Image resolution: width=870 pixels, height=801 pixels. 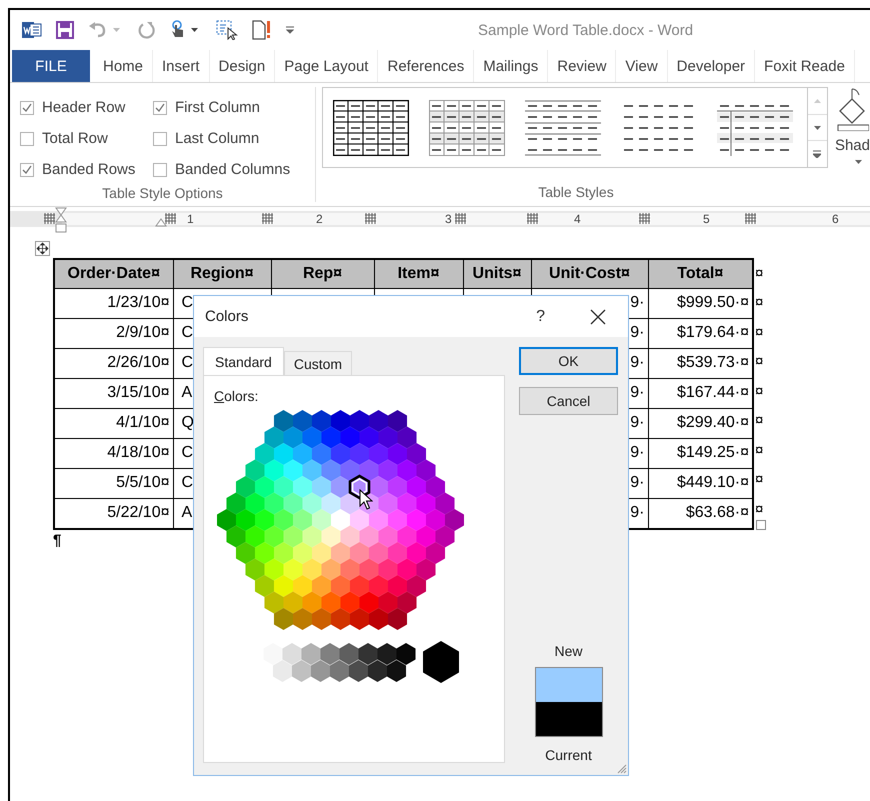 What do you see at coordinates (243, 361) in the screenshot?
I see `dialog-tab: Standard` at bounding box center [243, 361].